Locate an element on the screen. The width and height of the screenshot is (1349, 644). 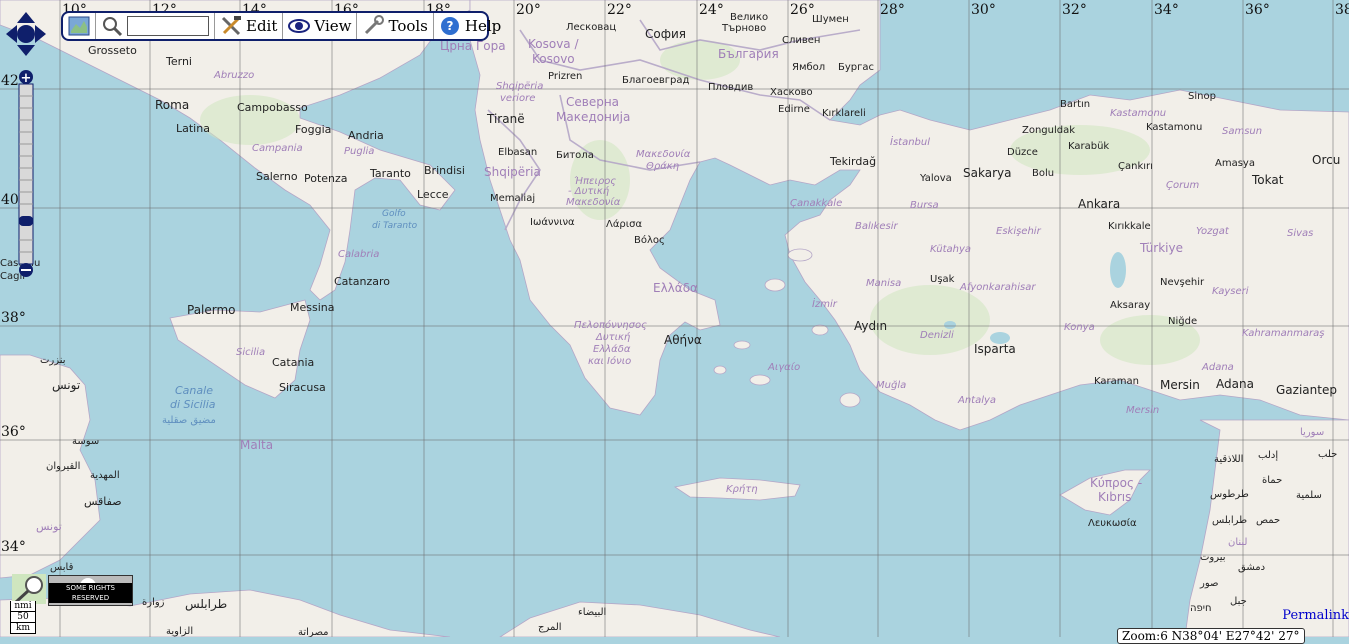
country-label: Κύπρος - is located at coordinates (1116, 483).